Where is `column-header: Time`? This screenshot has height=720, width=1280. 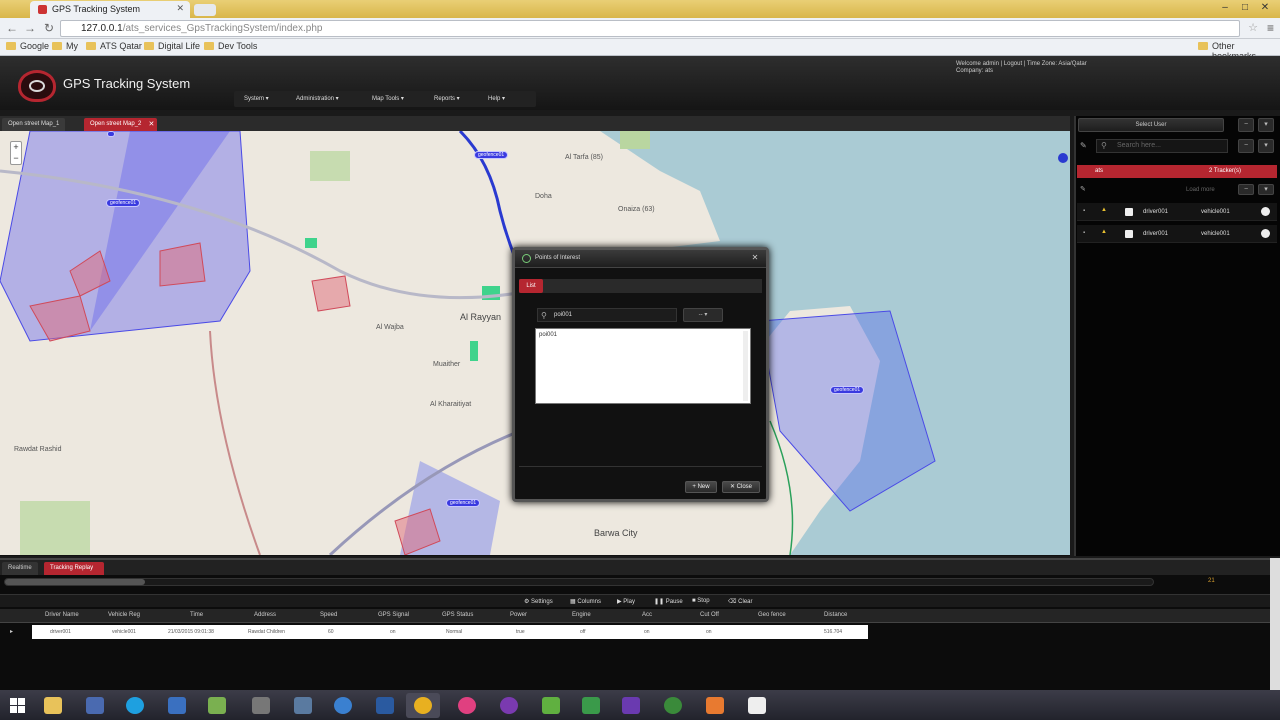 column-header: Time is located at coordinates (196, 615).